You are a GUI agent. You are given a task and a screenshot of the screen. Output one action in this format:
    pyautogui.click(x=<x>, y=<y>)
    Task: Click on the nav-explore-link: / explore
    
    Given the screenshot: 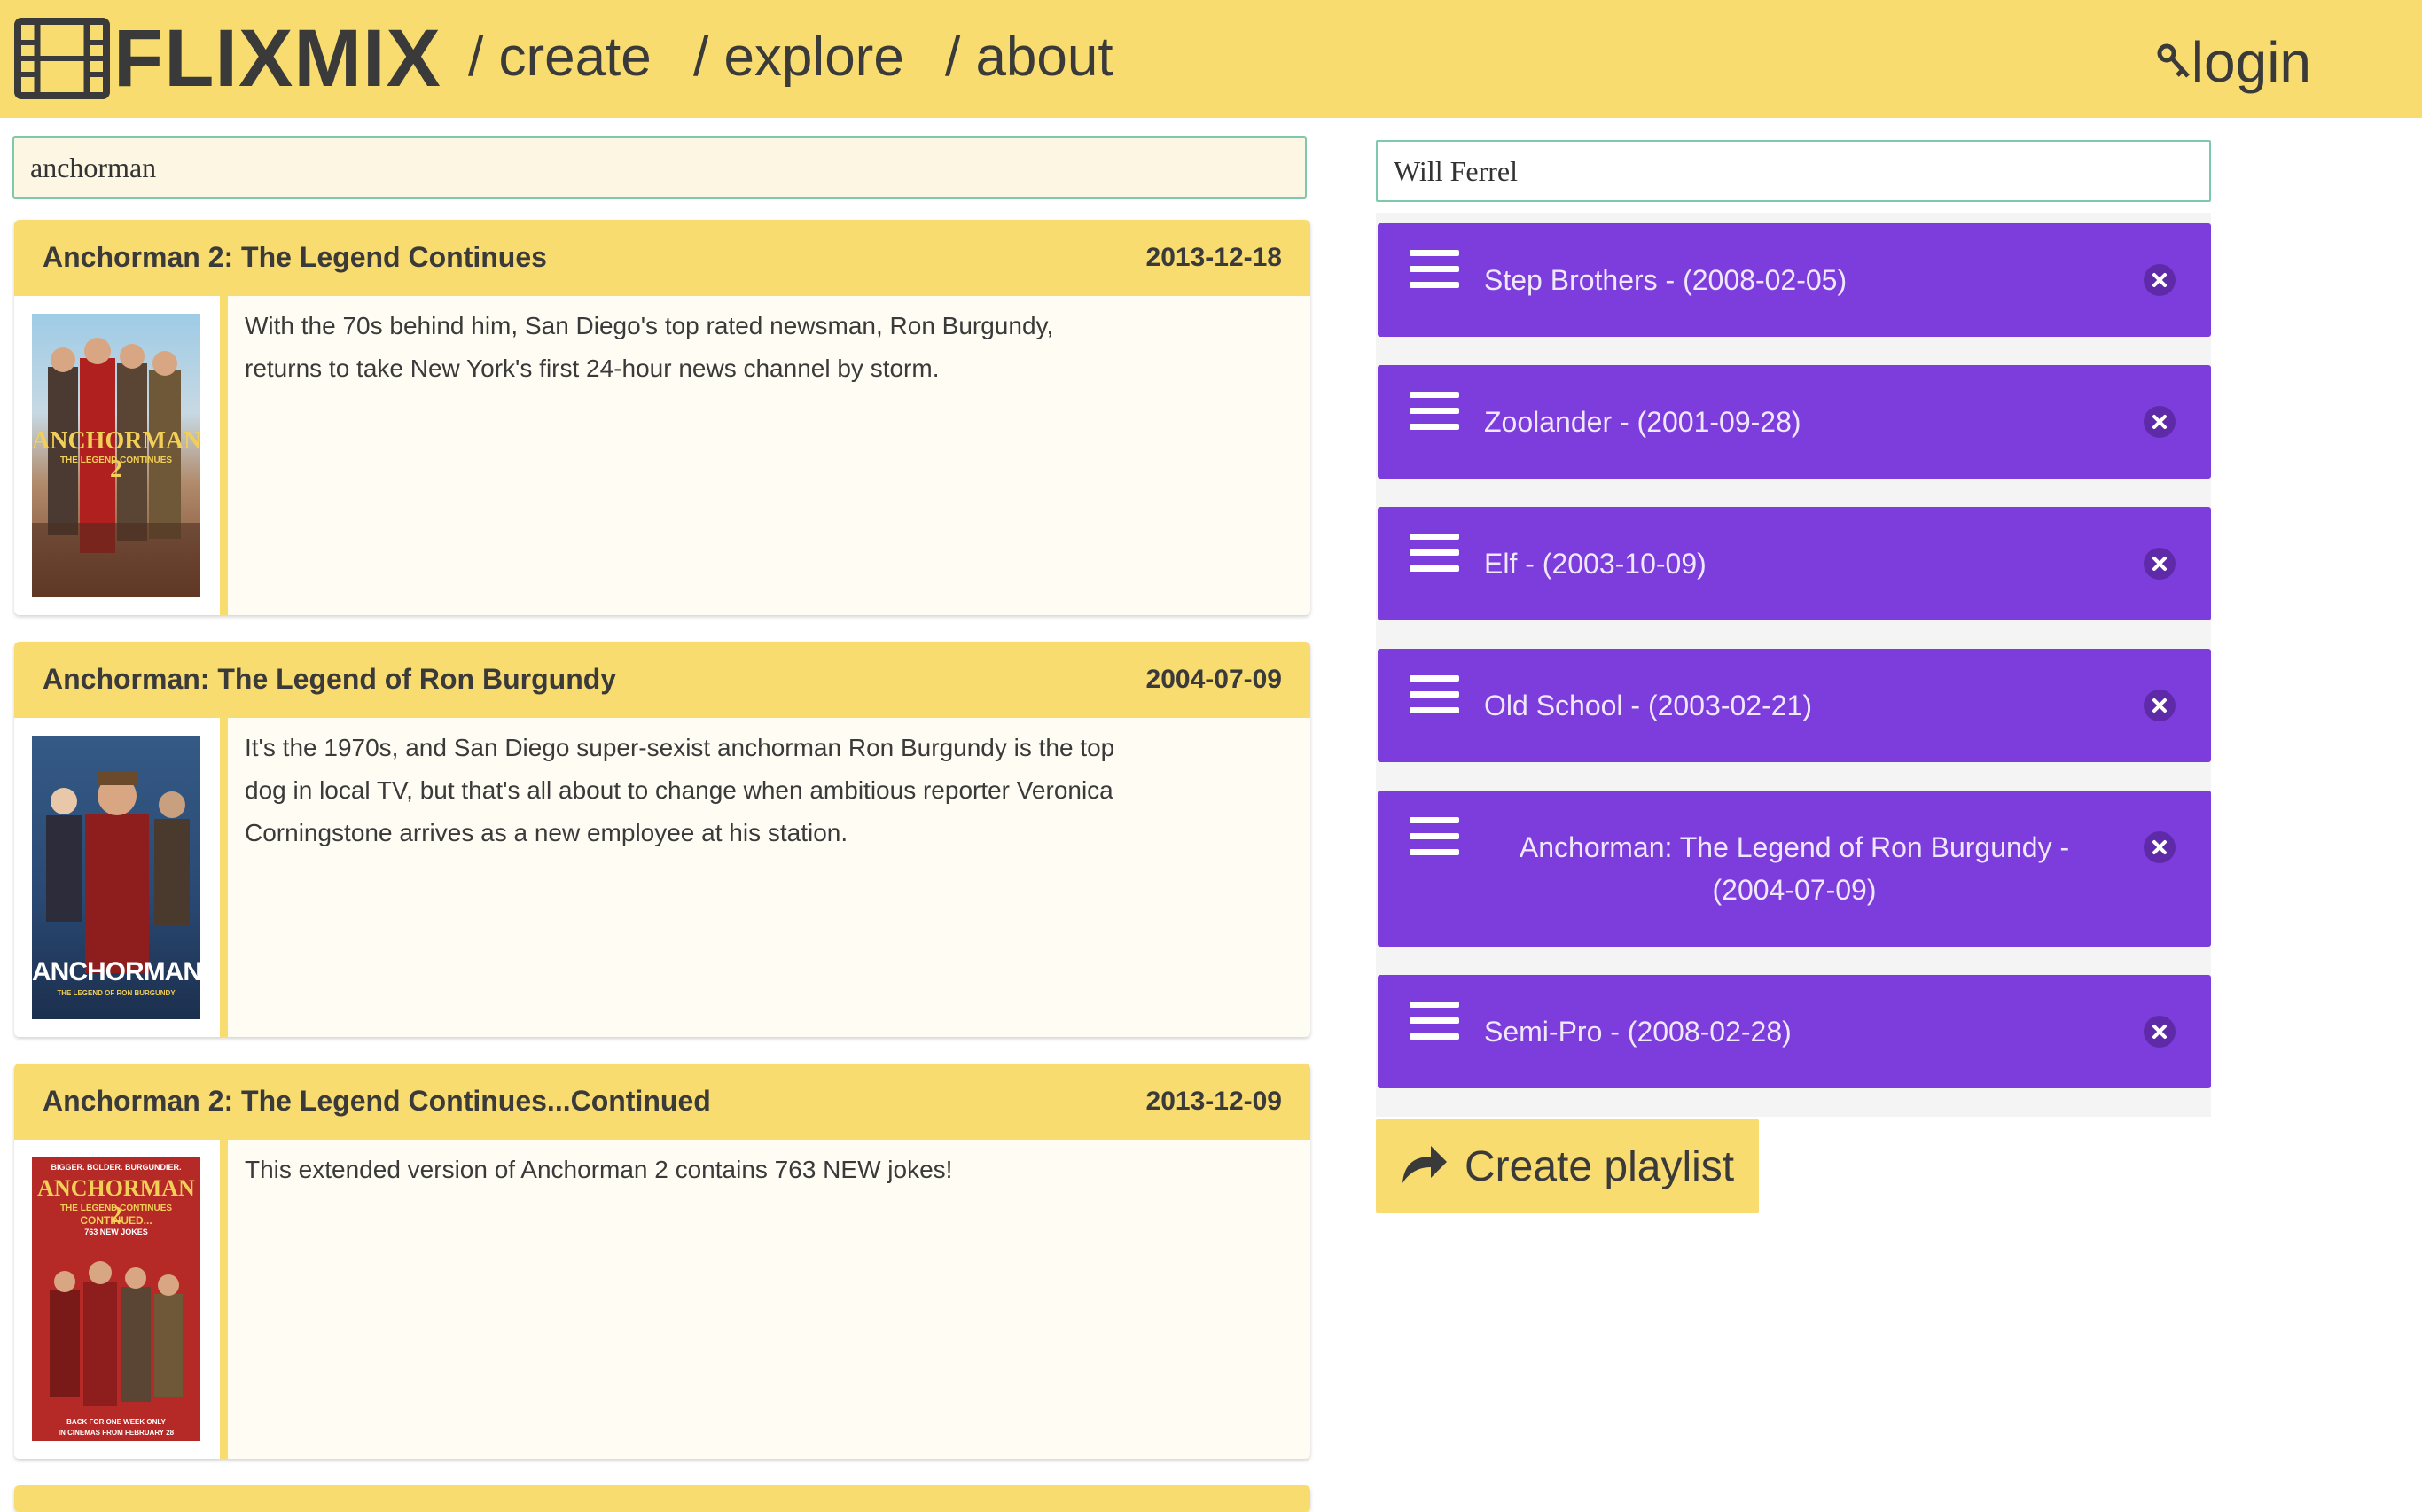 What is the action you would take?
    pyautogui.click(x=798, y=58)
    